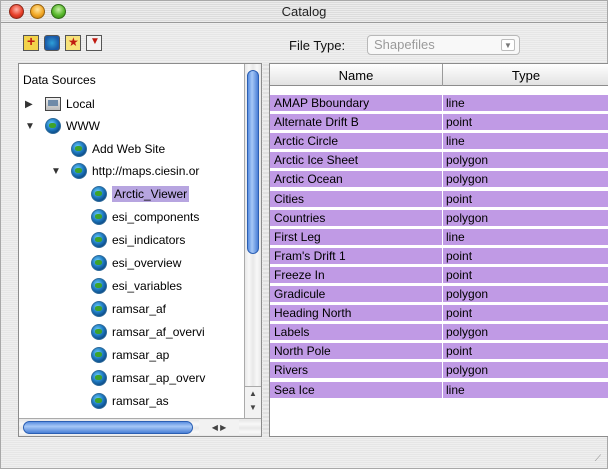  Describe the element at coordinates (151, 194) in the screenshot. I see `tree-item-label: Arctic_Viewer` at that location.